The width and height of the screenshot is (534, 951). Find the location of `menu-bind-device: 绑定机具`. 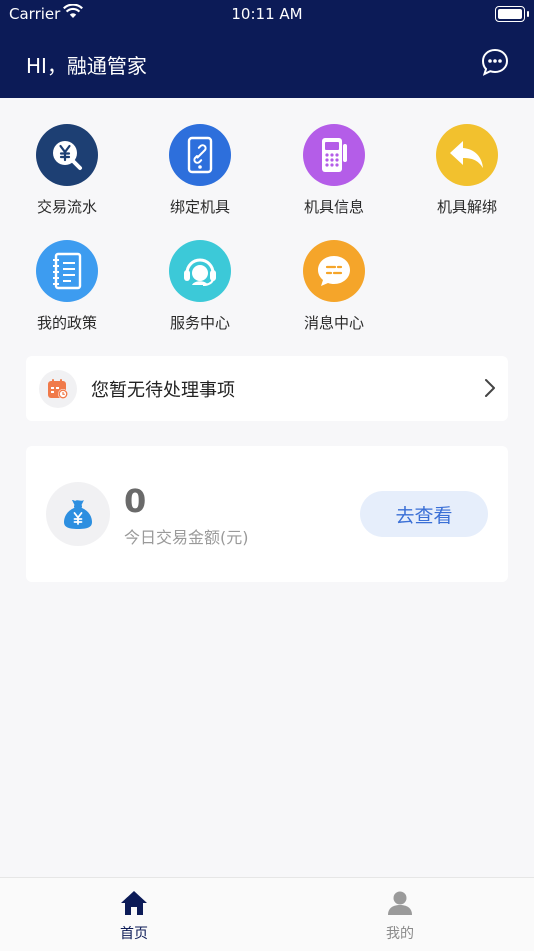

menu-bind-device: 绑定机具 is located at coordinates (200, 170).